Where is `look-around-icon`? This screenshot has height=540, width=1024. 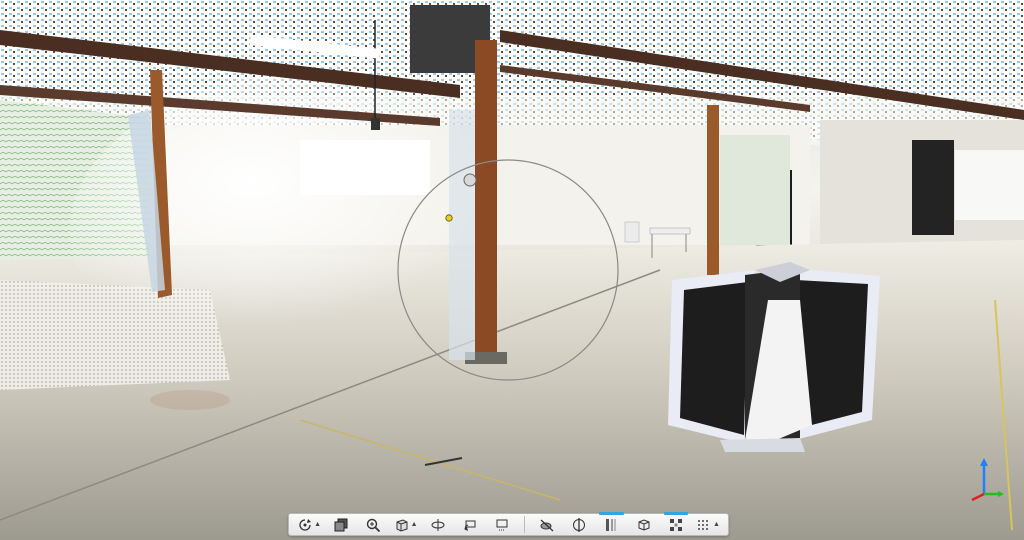
look-around-icon is located at coordinates (438, 524).